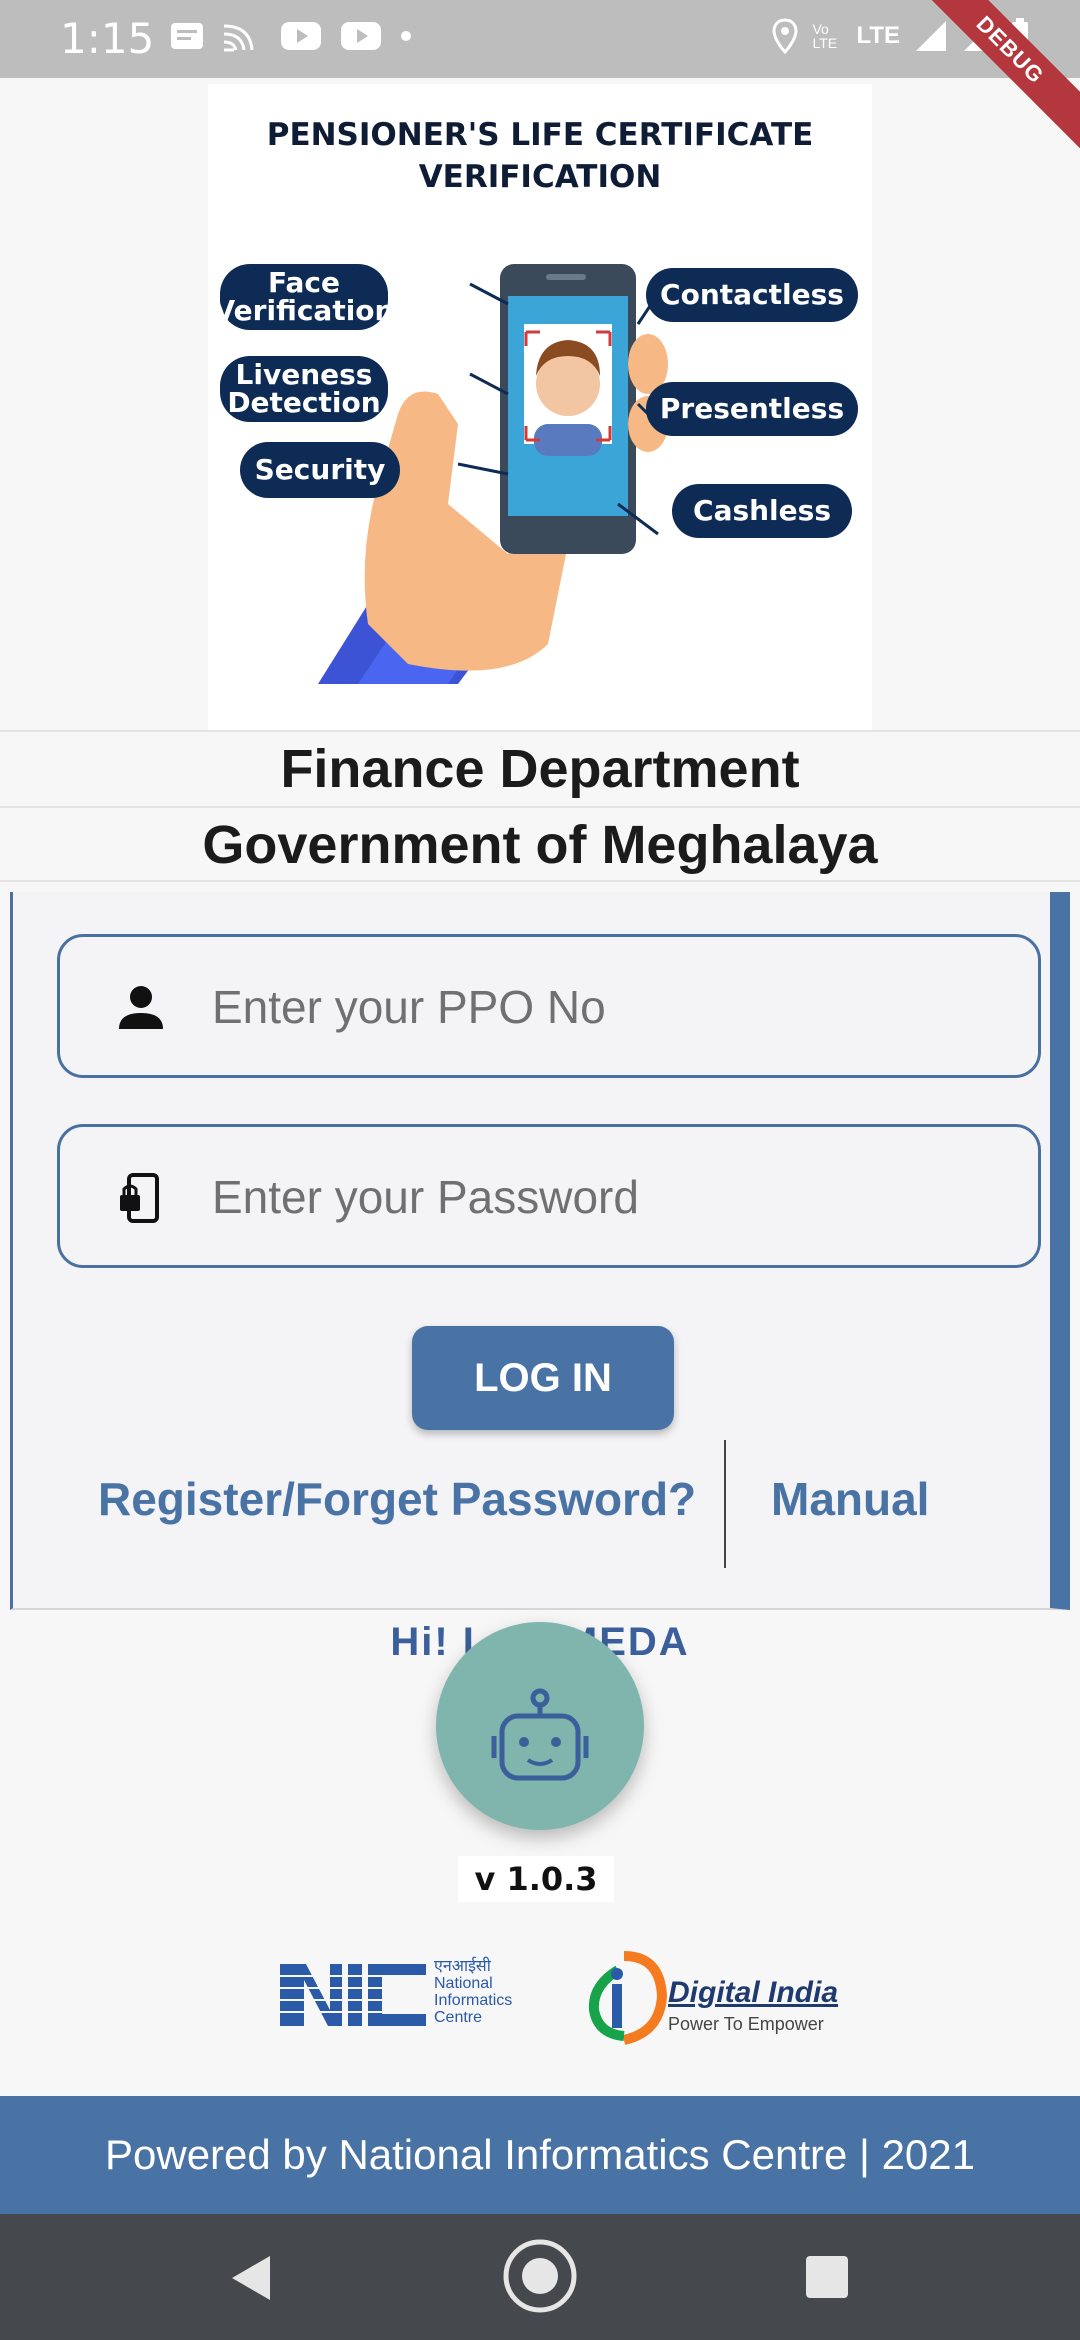  Describe the element at coordinates (187, 36) in the screenshot. I see `message-icon` at that location.